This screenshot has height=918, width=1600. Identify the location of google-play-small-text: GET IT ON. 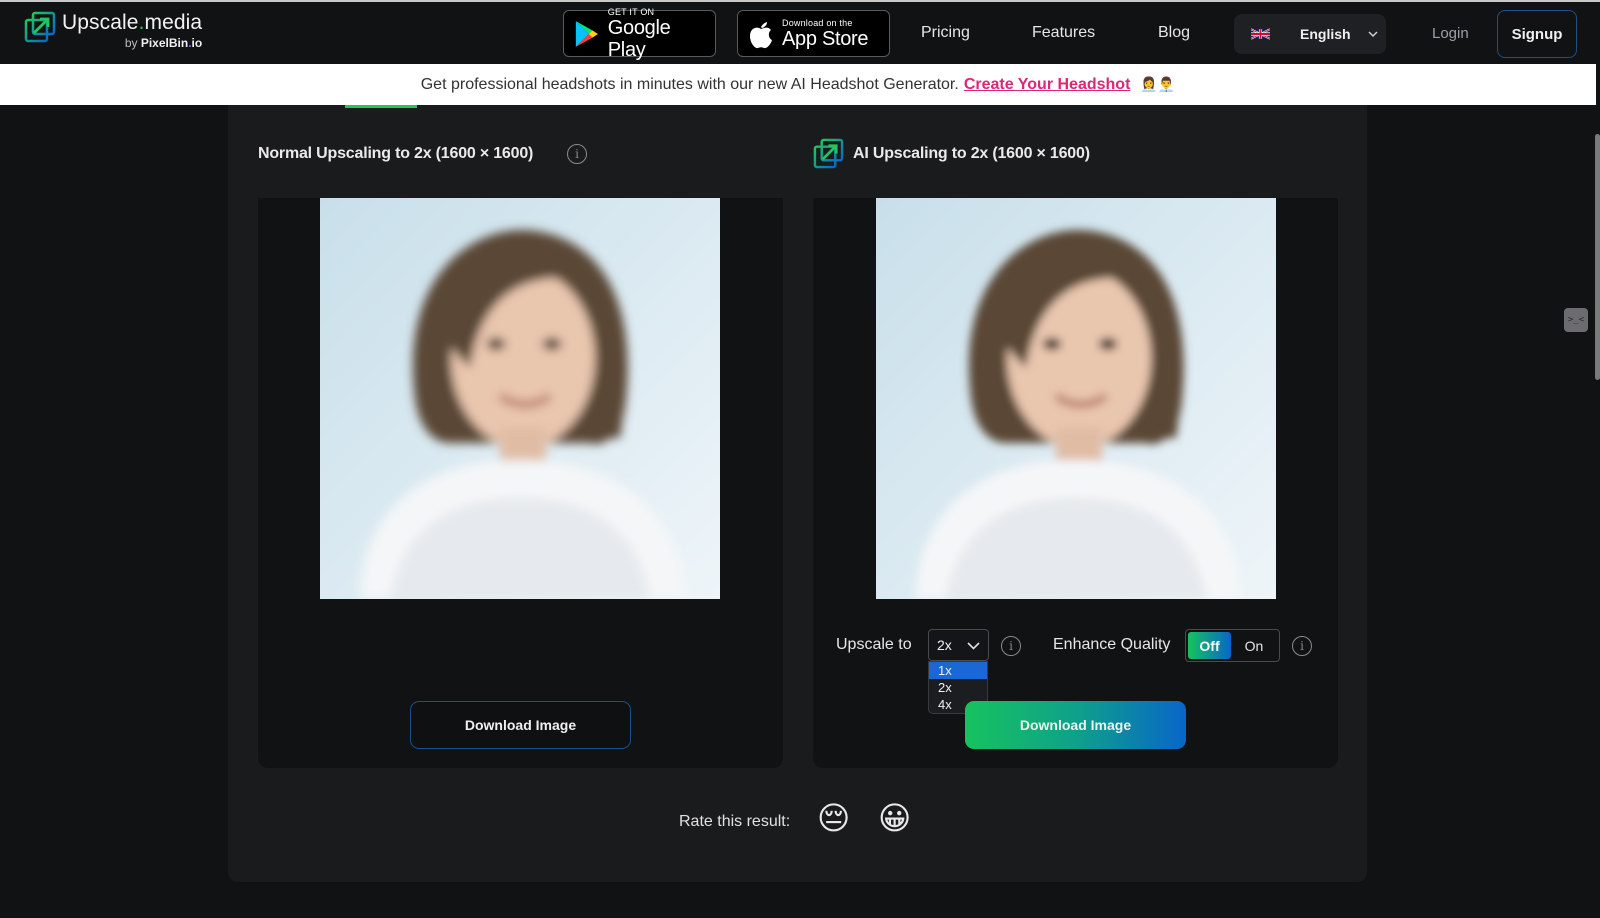
(631, 11).